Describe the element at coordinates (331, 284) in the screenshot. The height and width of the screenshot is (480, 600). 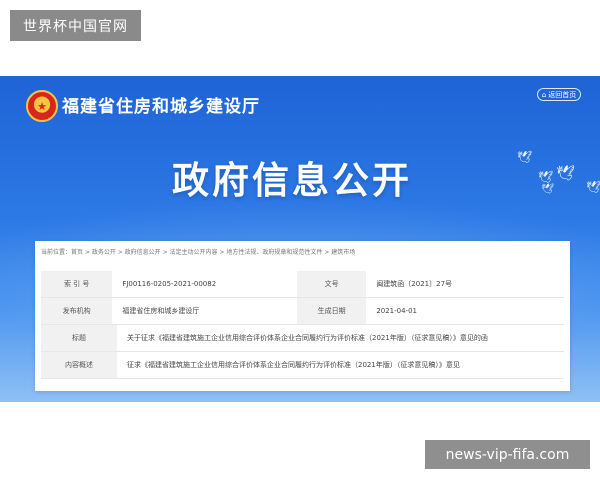
I see `docno-label: 文号` at that location.